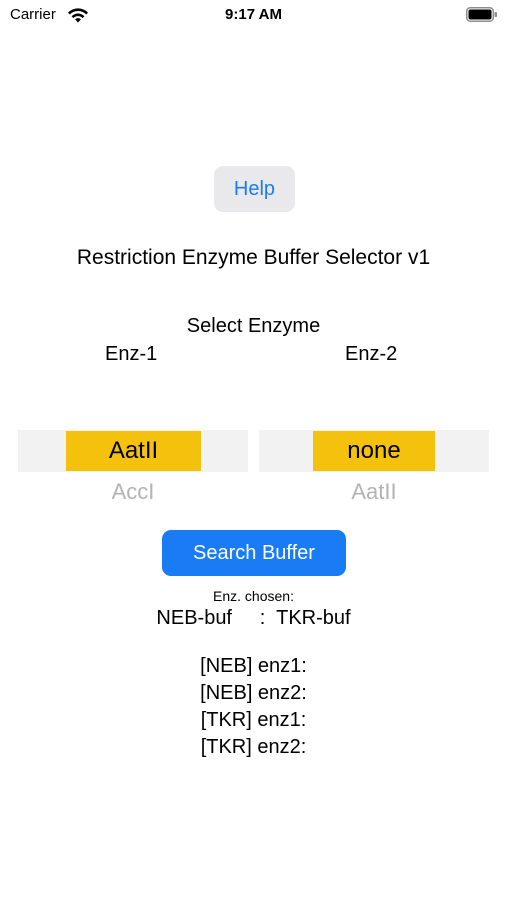 The image size is (507, 900). Describe the element at coordinates (481, 14) in the screenshot. I see `battery-icon` at that location.